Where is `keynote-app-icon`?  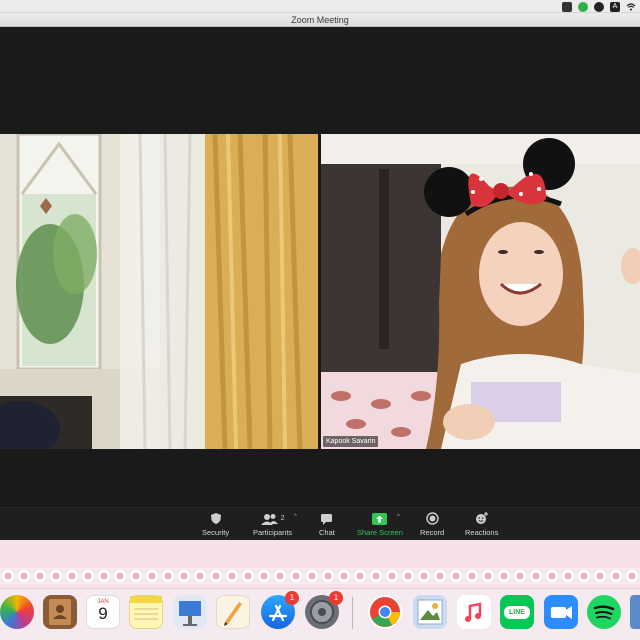
keynote-app-icon is located at coordinates (190, 612).